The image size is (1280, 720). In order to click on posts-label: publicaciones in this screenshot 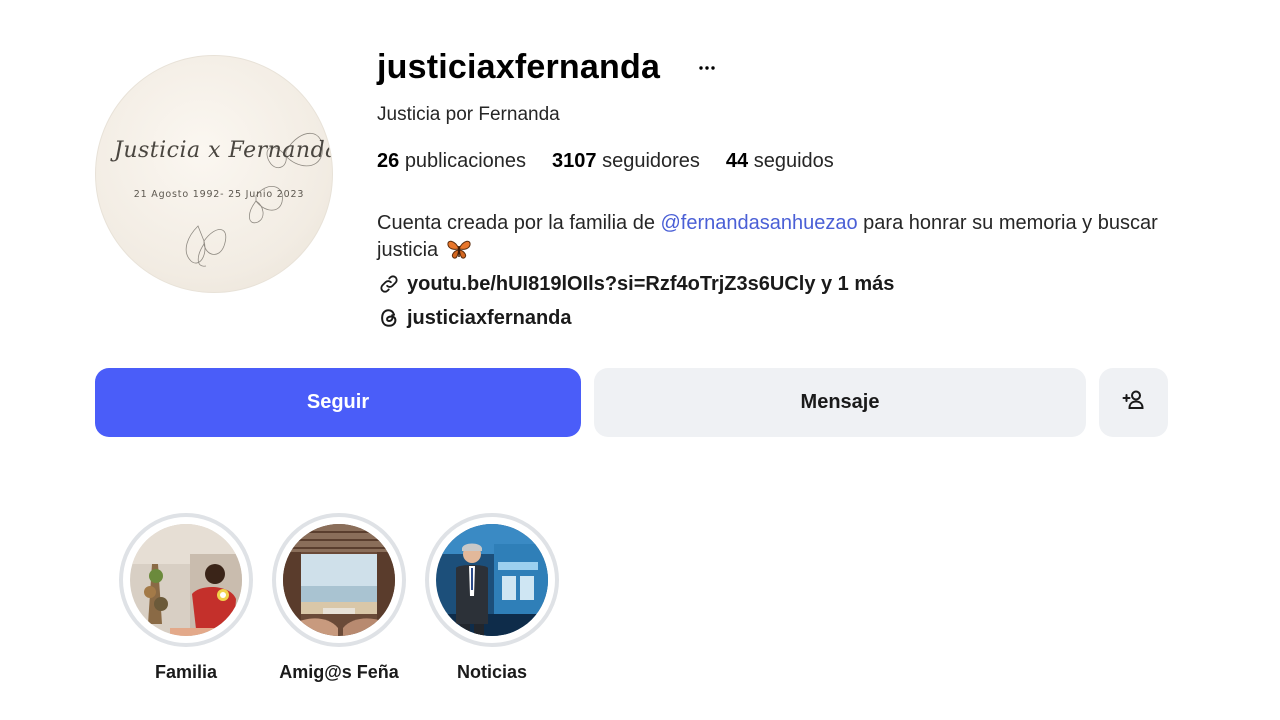, I will do `click(465, 161)`.